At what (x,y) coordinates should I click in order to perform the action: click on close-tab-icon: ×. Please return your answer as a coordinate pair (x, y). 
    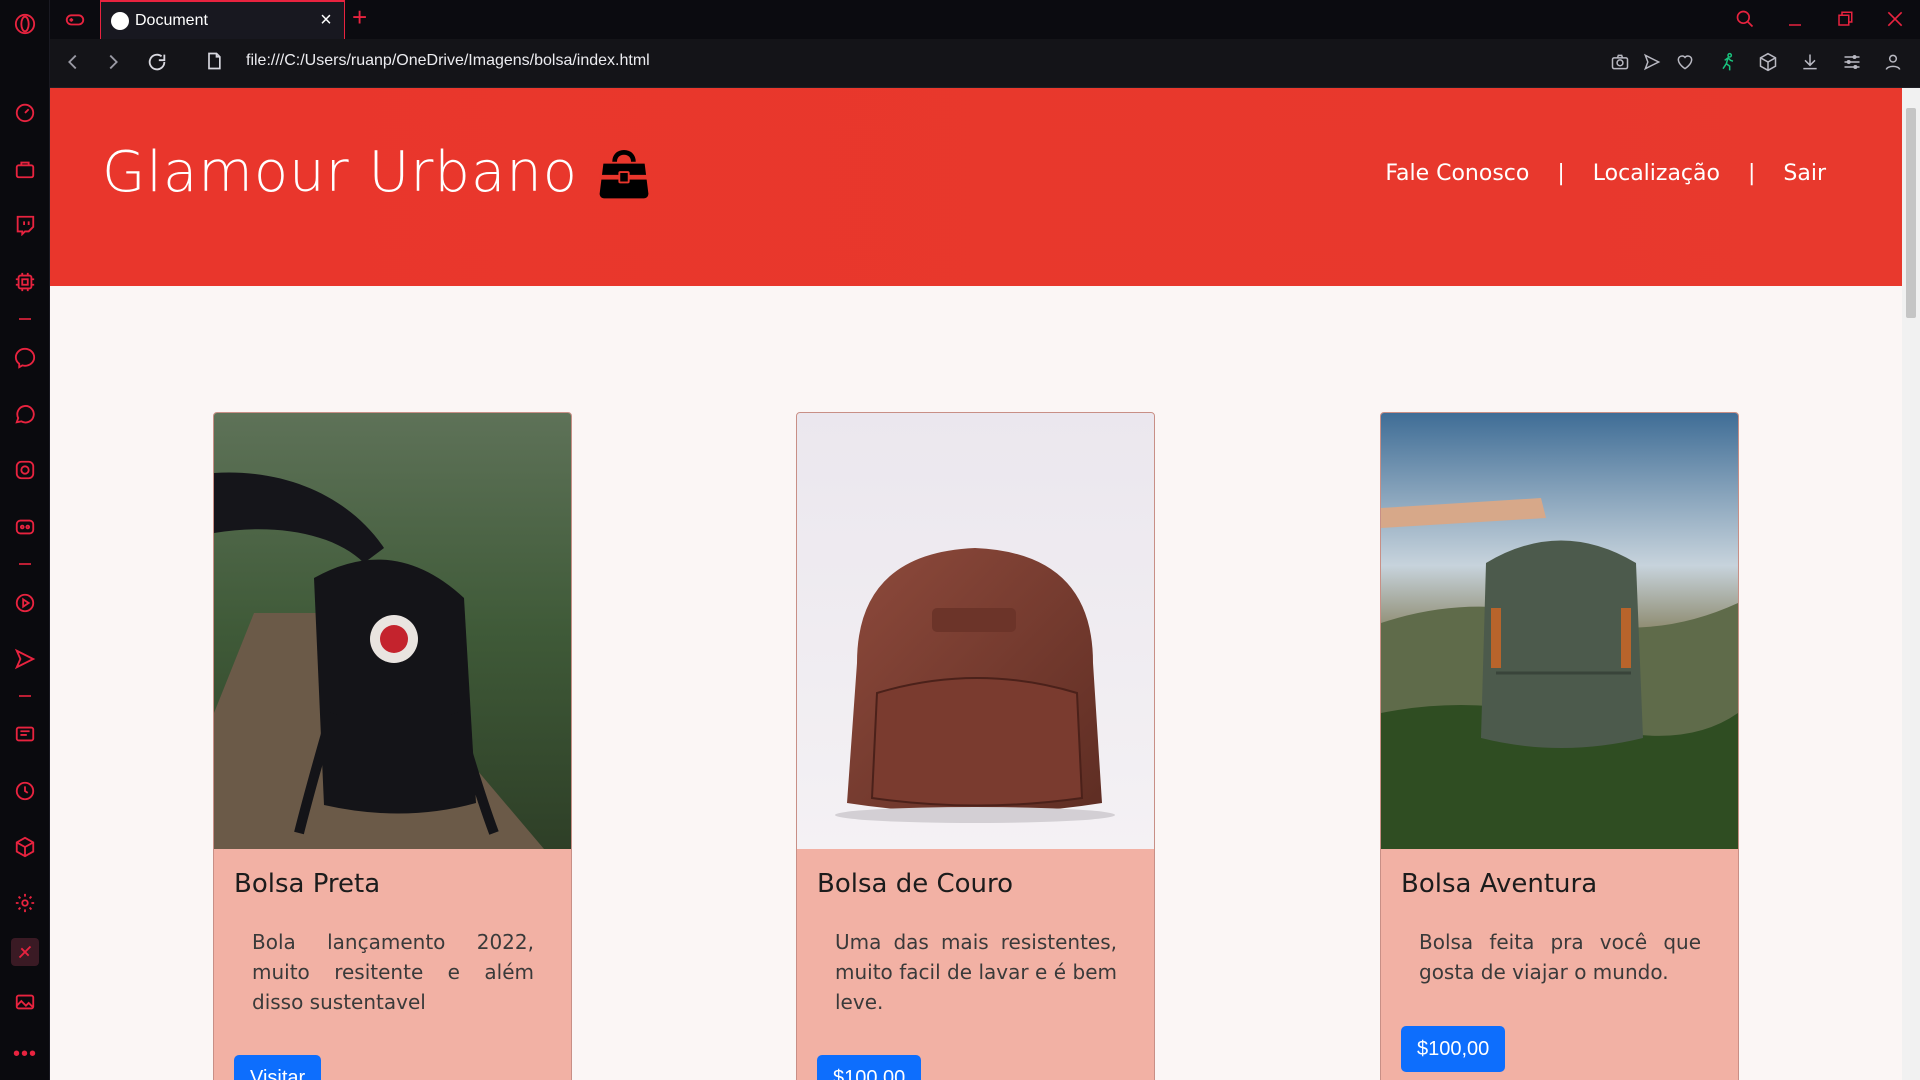
    Looking at the image, I should click on (326, 20).